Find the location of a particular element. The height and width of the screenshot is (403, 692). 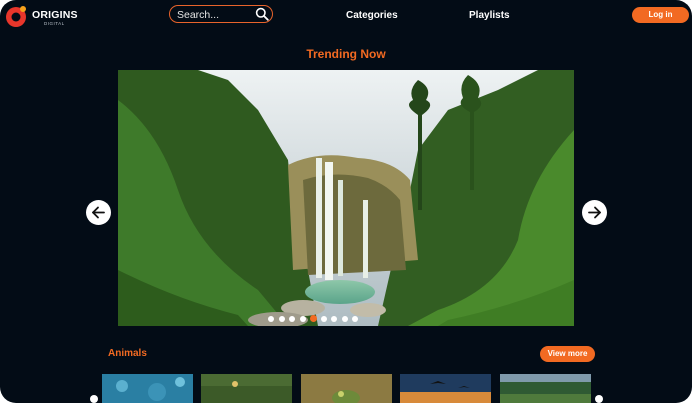

search-icon is located at coordinates (262, 14).